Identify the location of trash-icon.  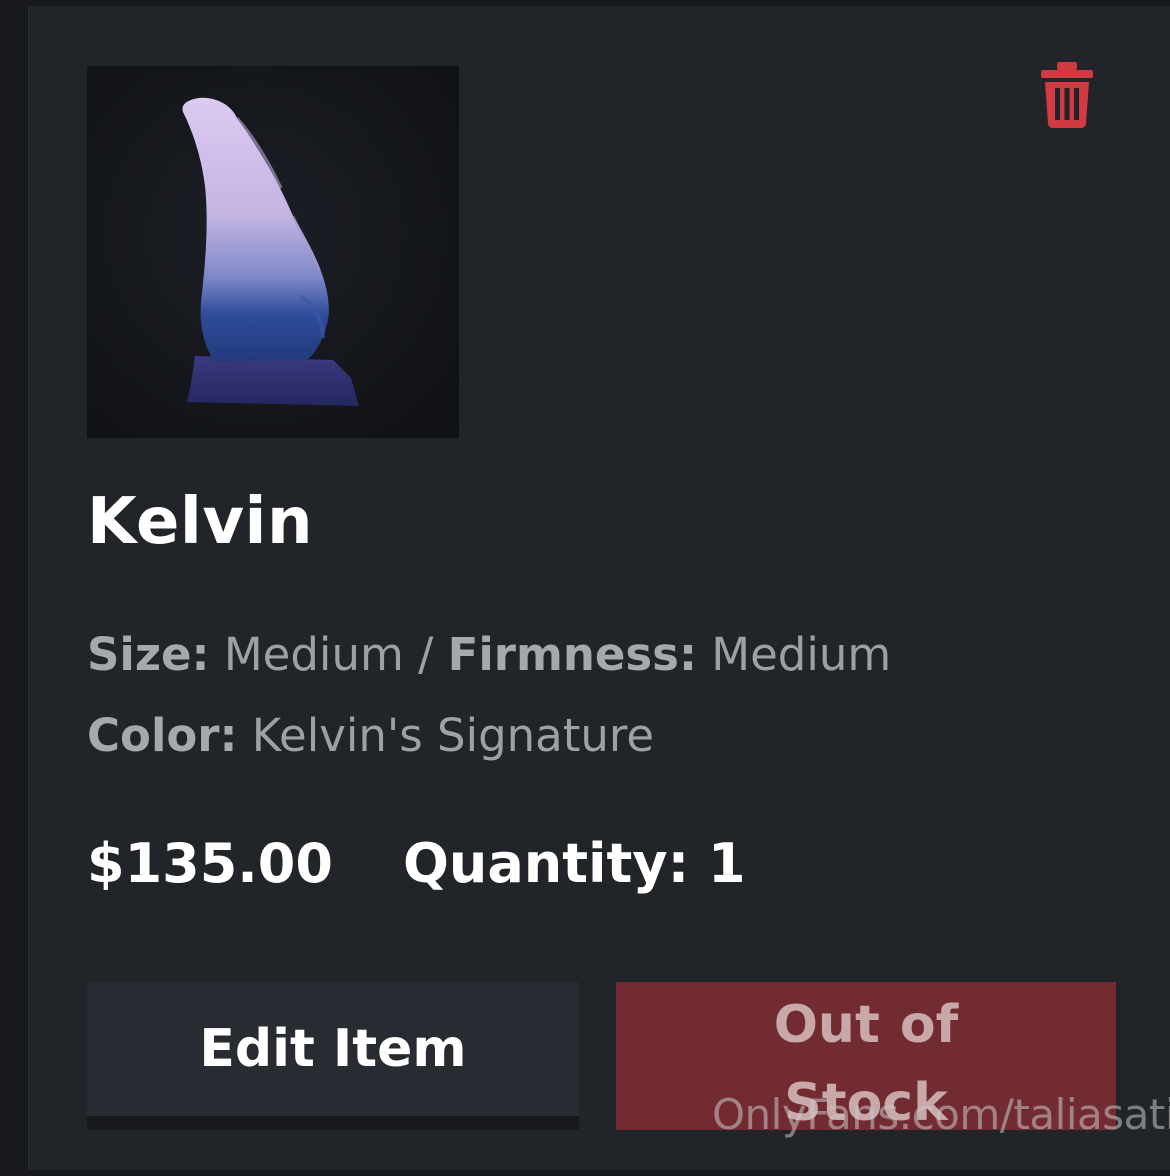
(1067, 95).